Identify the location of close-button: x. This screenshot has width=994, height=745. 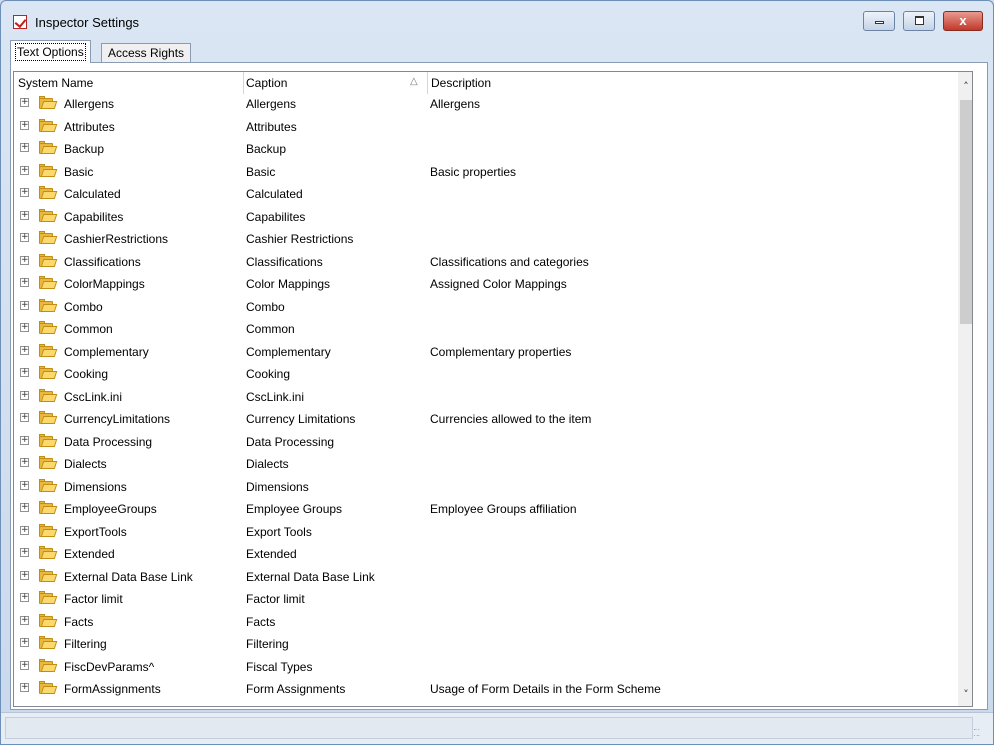
(963, 21).